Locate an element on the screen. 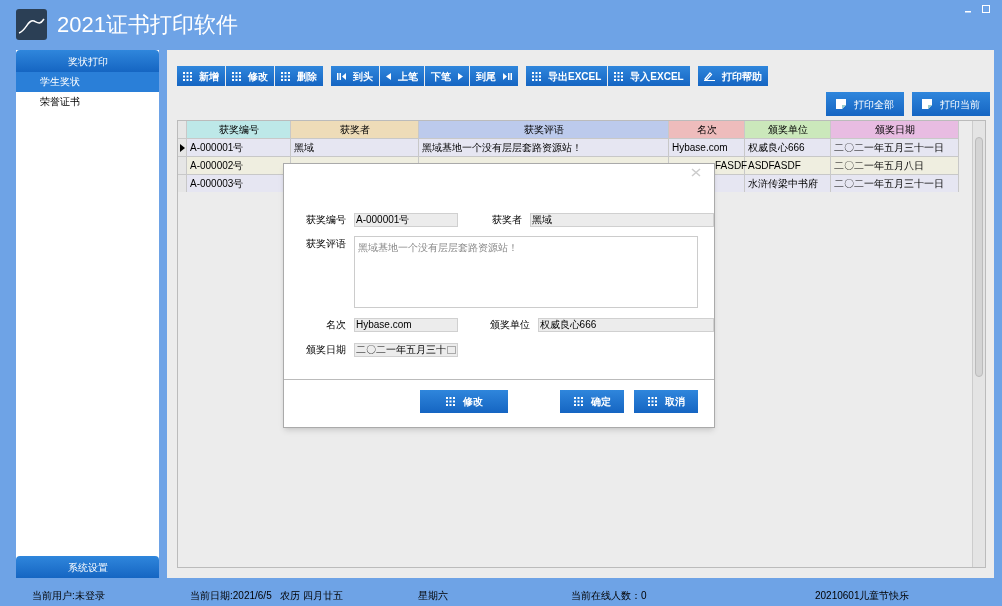 This screenshot has width=1002, height=606. field-label: 获奖评语 is located at coordinates (325, 244).